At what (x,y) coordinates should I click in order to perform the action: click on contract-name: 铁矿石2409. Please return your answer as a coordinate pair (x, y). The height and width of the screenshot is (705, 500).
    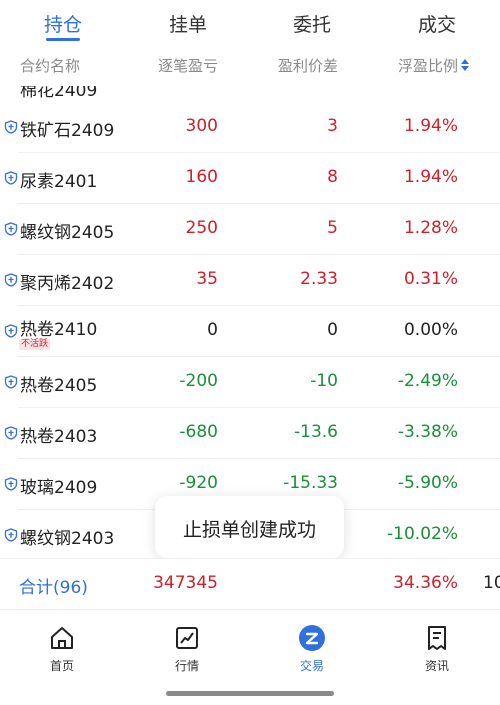
    Looking at the image, I should click on (67, 131).